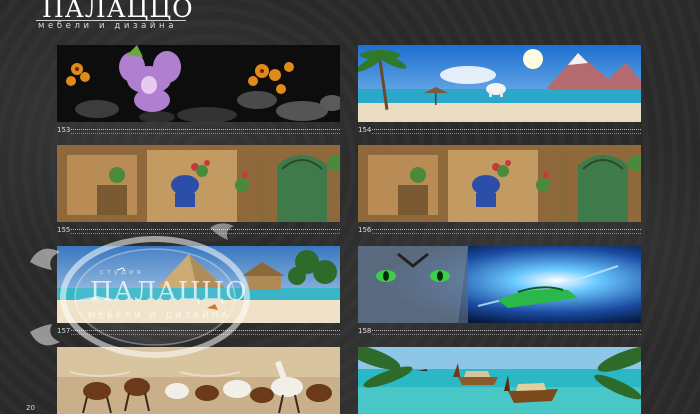  What do you see at coordinates (64, 230) in the screenshot?
I see `item-number: 155` at bounding box center [64, 230].